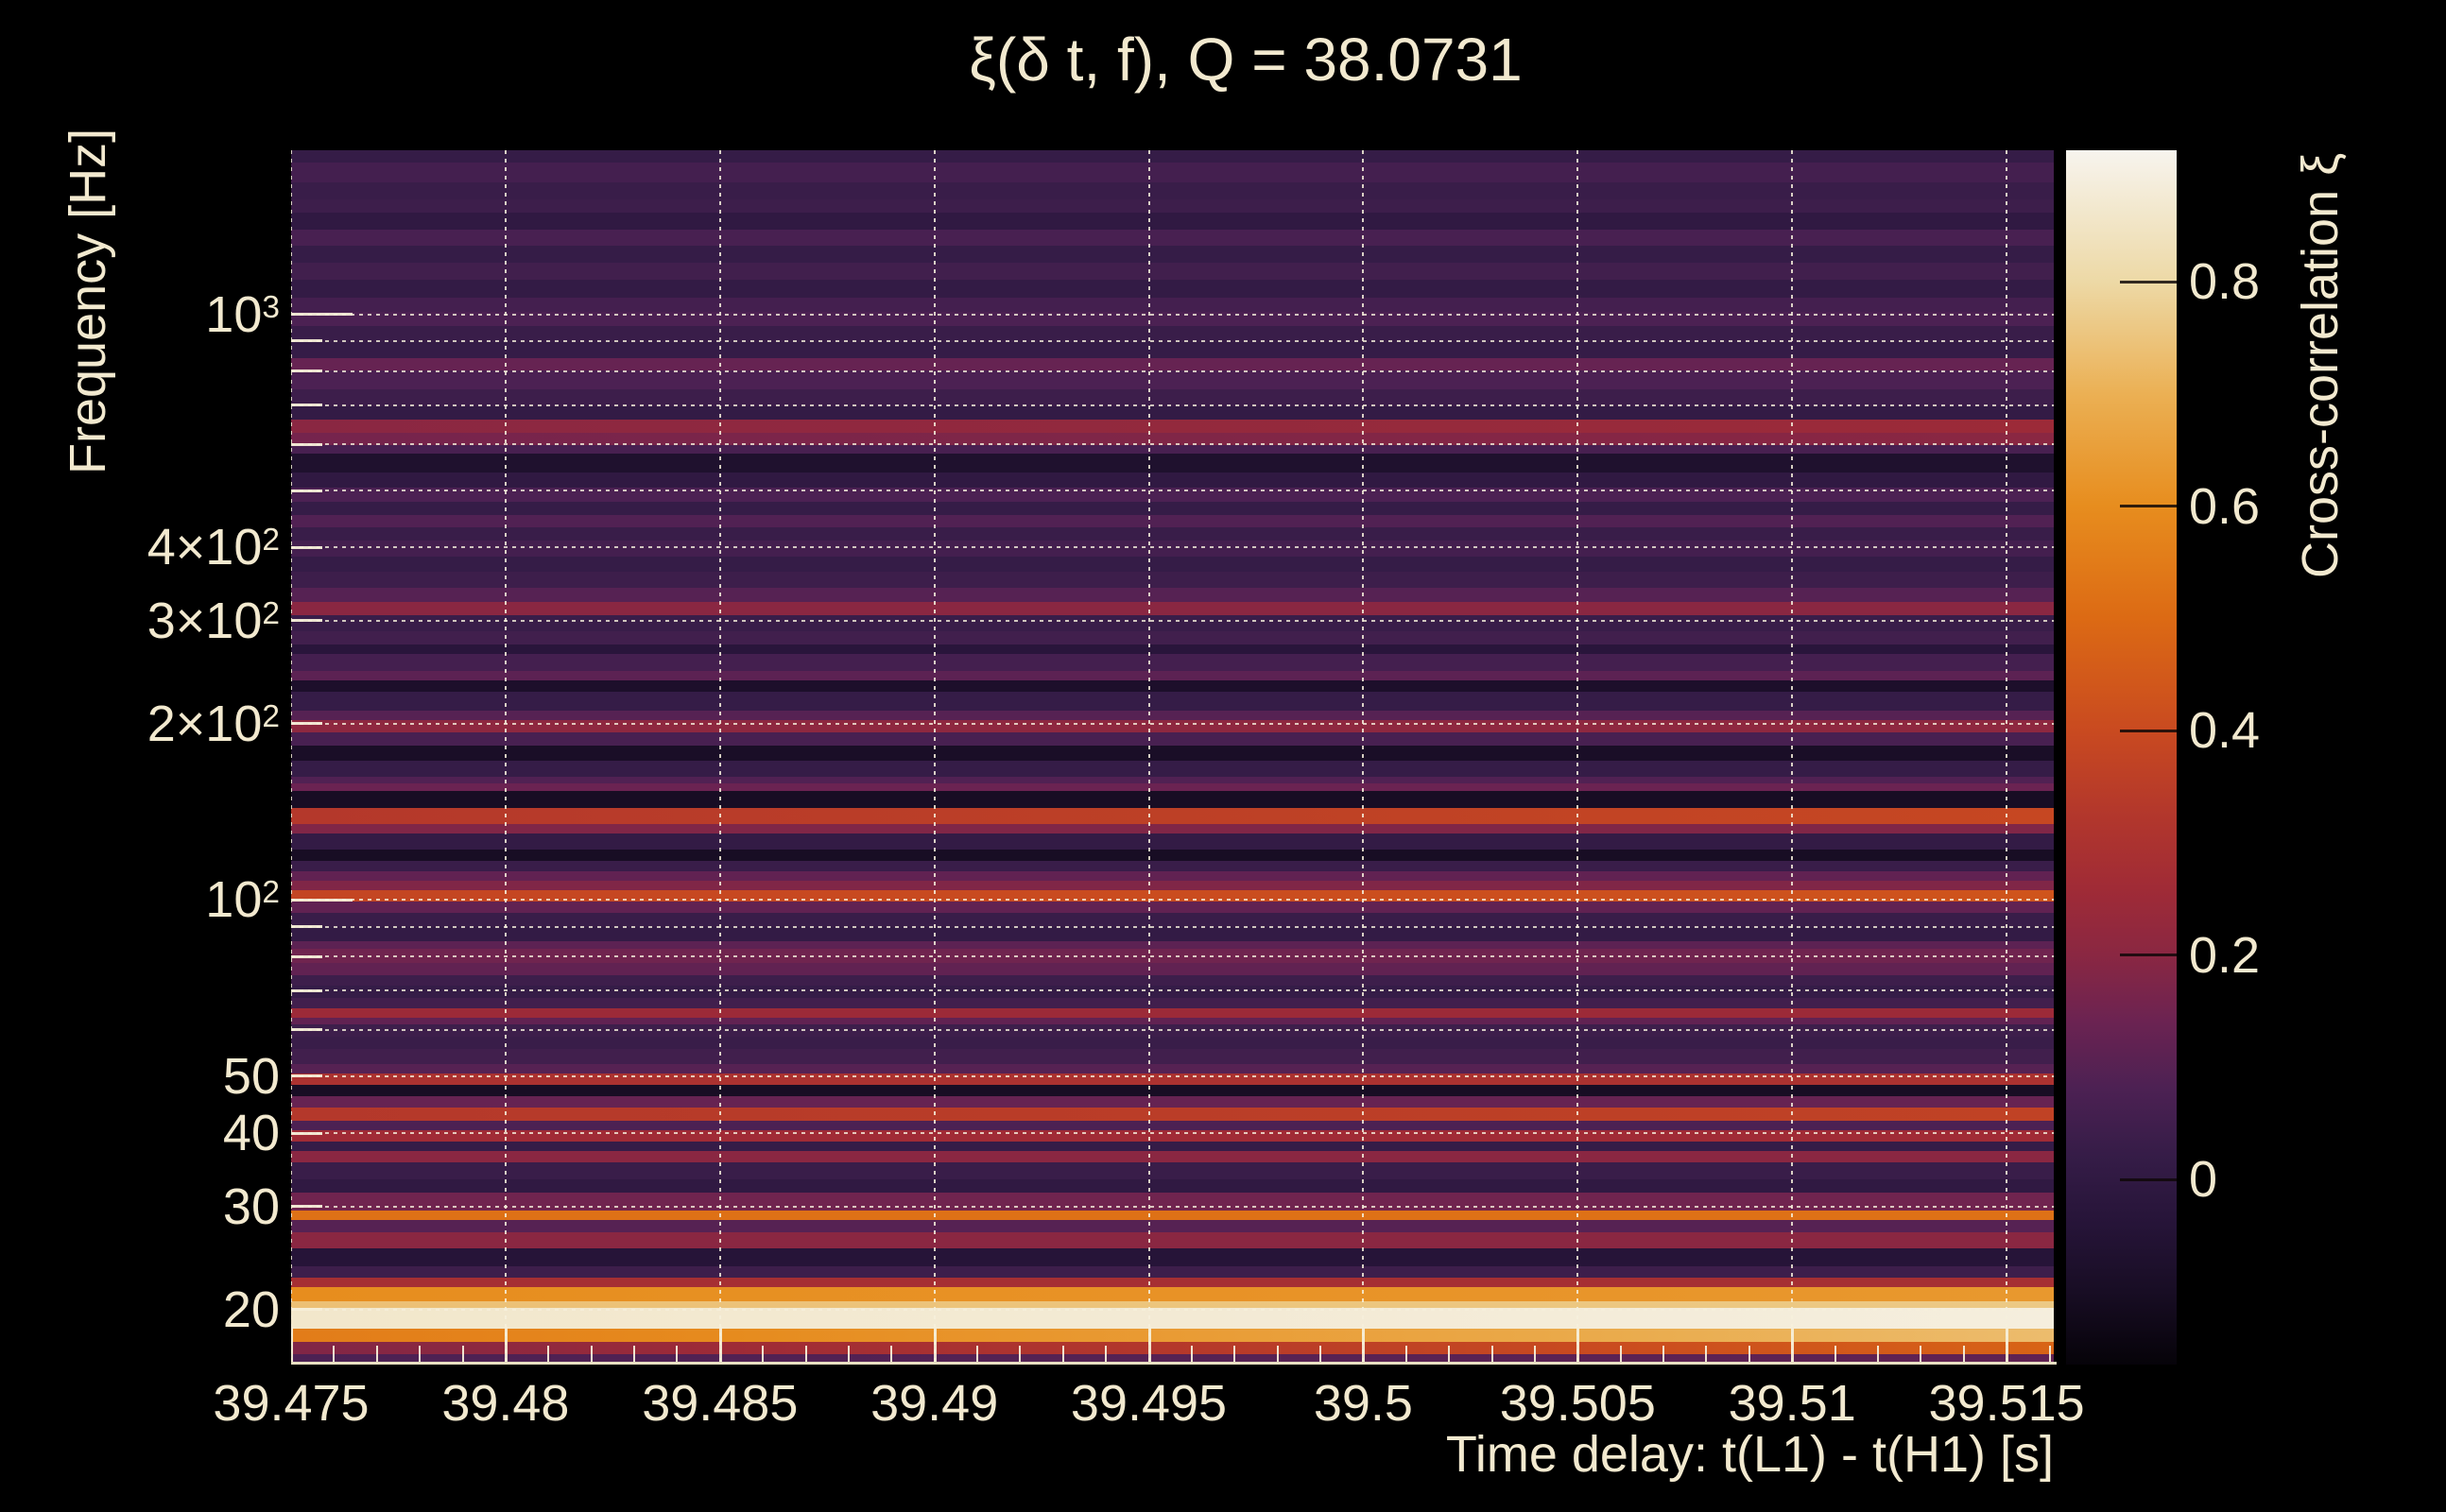 This screenshot has width=2446, height=1512. I want to click on colorbar-tick-label: 0.4, so click(2225, 730).